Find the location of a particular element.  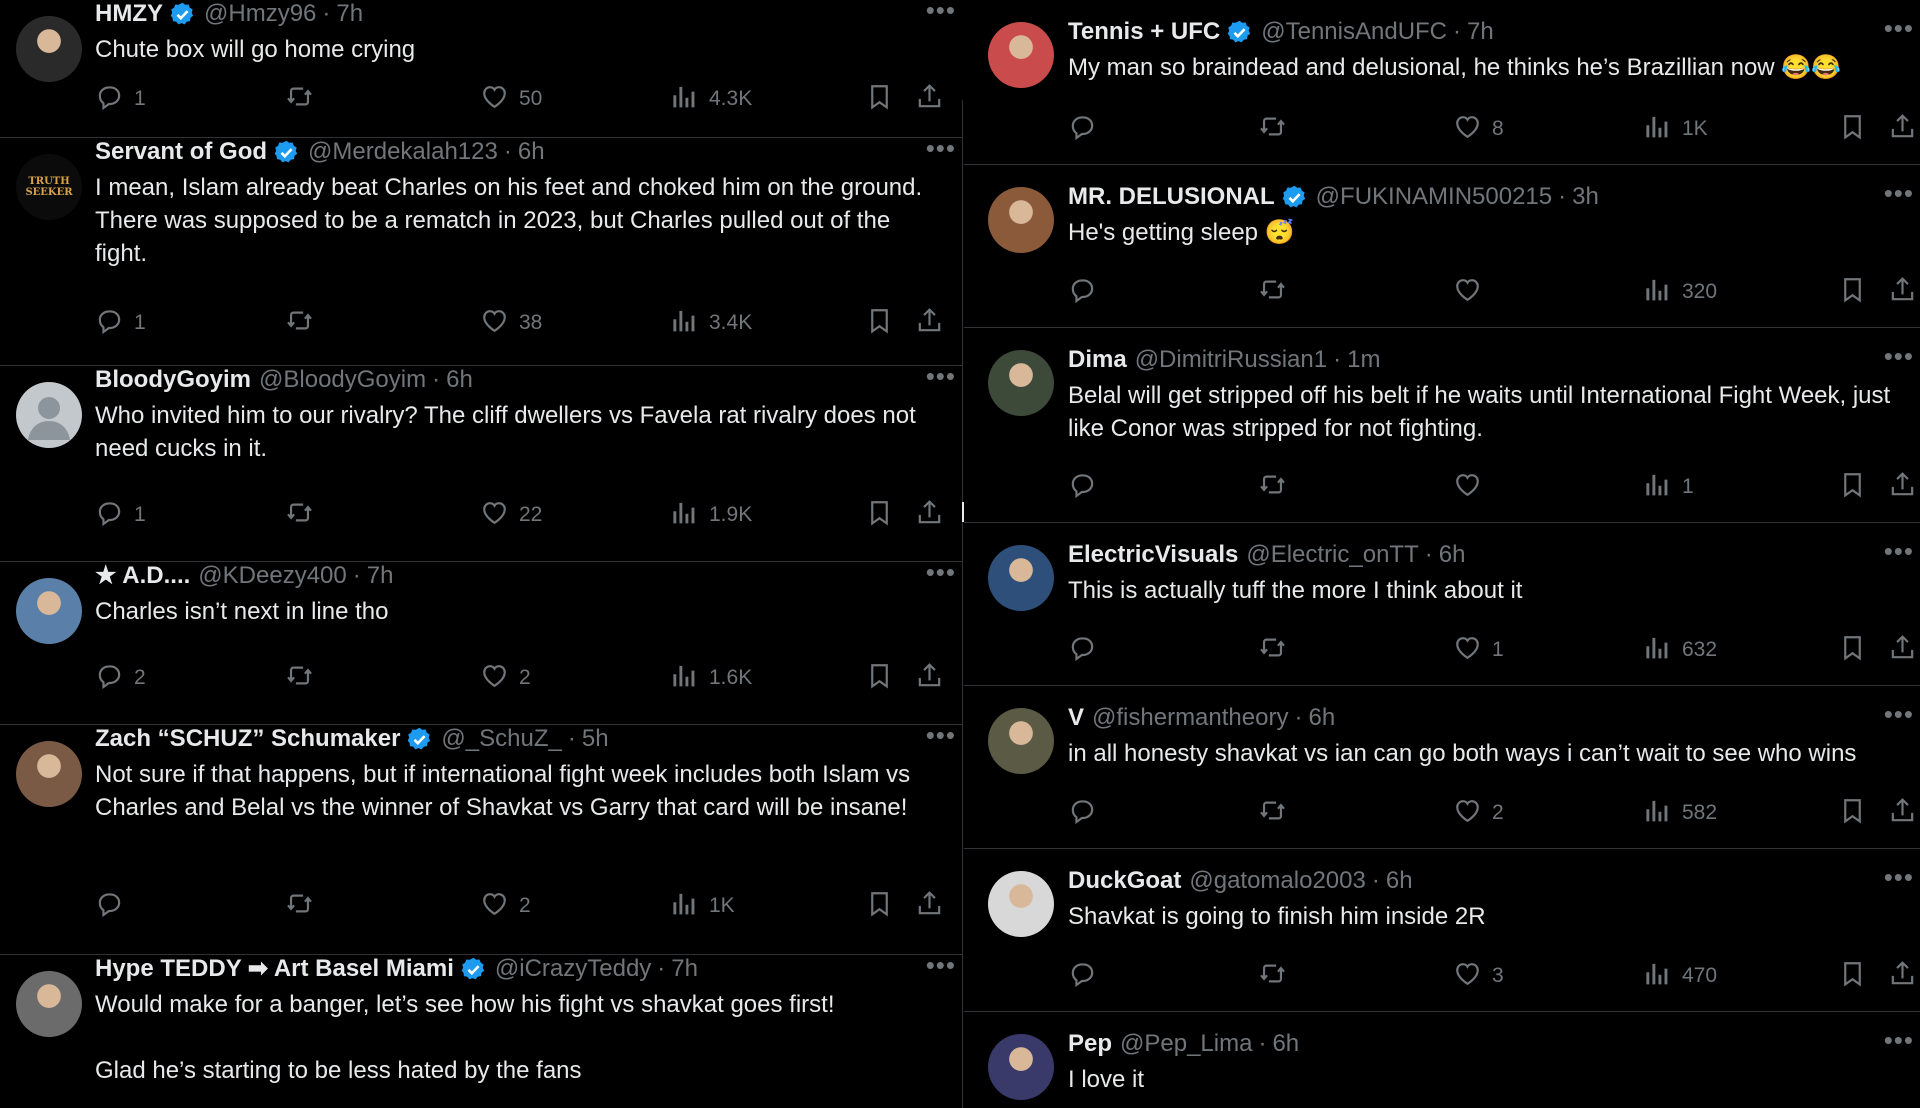

handle: @BloodyGoyim is located at coordinates (342, 380).